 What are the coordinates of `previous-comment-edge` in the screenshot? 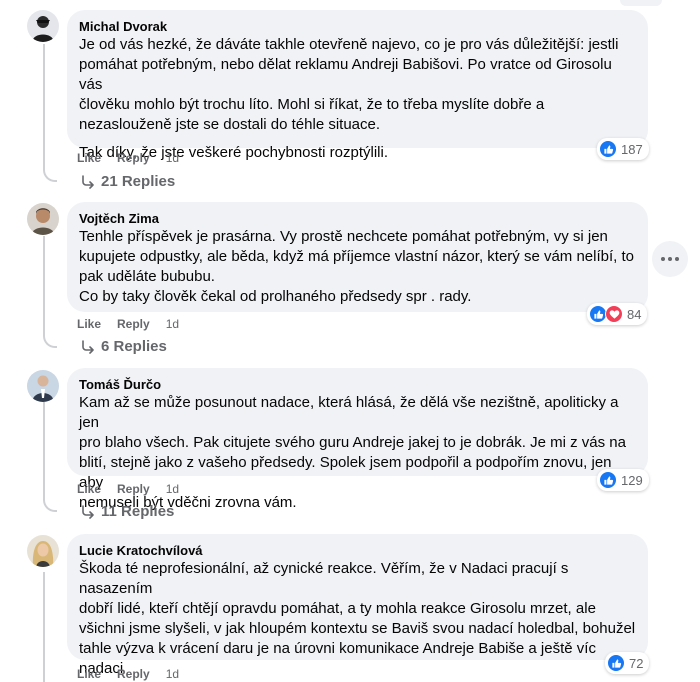 It's located at (641, 3).